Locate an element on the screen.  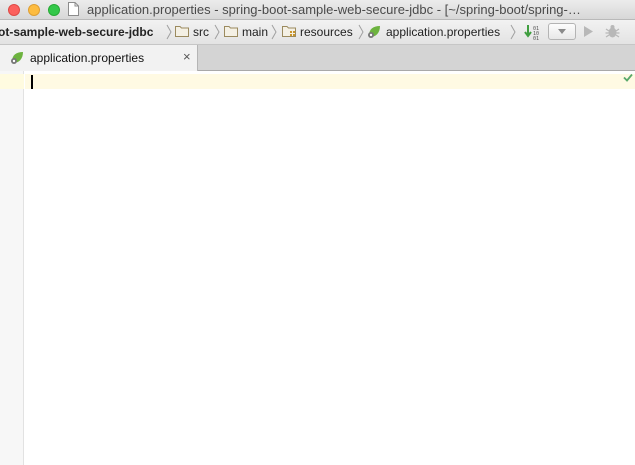
text-caret is located at coordinates (32, 82).